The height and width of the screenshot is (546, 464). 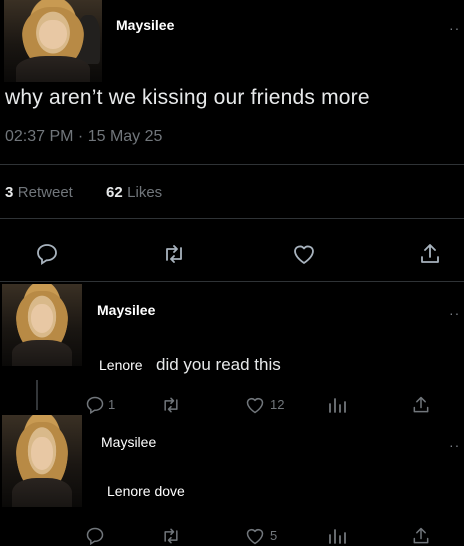 I want to click on reply-count: 1, so click(x=112, y=404).